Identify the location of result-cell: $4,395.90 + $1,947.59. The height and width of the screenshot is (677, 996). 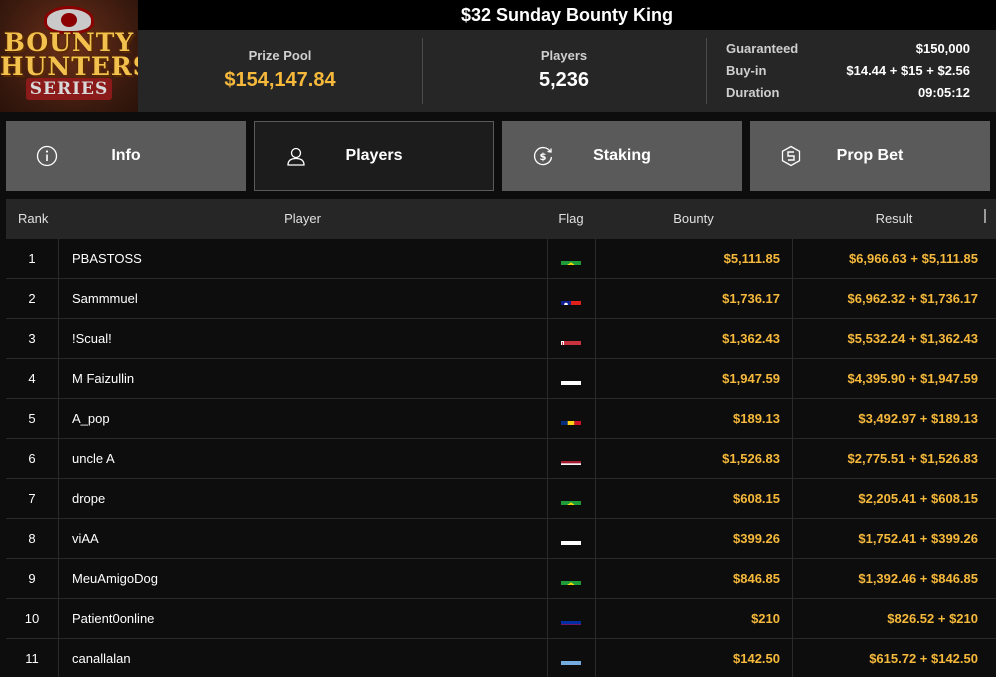
(894, 379).